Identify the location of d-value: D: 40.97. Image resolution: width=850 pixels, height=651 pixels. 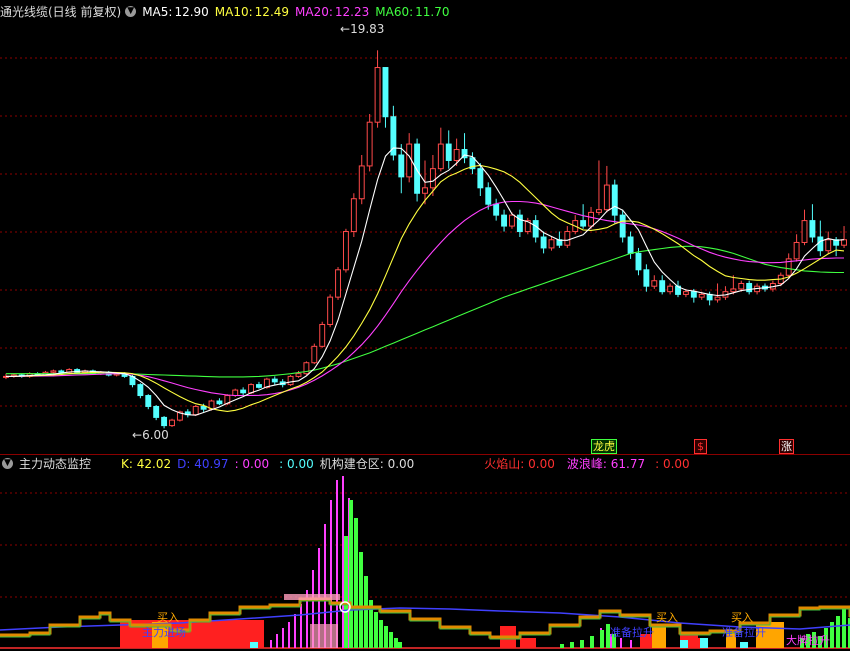
(203, 464).